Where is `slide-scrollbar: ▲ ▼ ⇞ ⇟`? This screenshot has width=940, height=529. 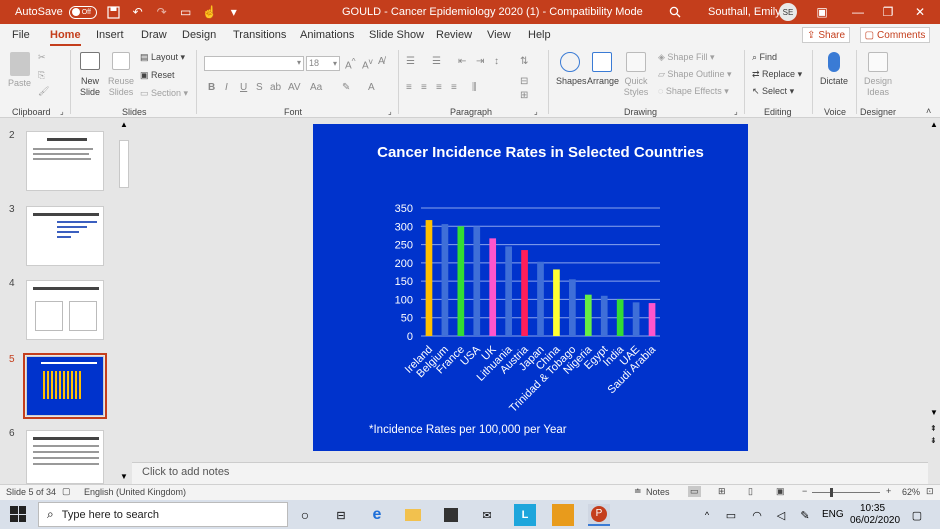 slide-scrollbar: ▲ ▼ ⇞ ⇟ is located at coordinates (934, 301).